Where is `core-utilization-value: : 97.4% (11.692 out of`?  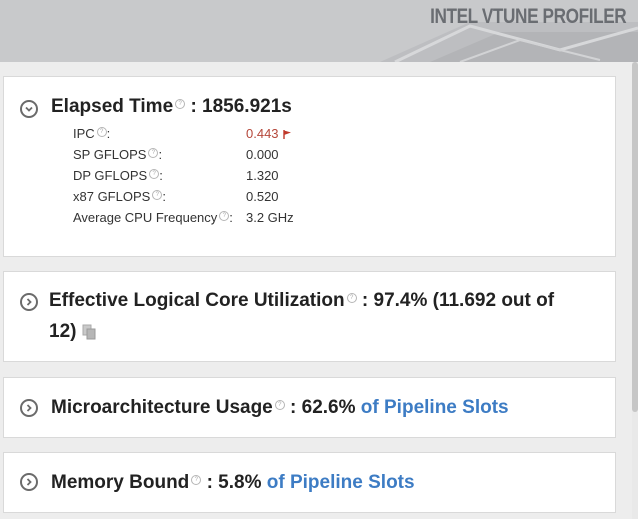 core-utilization-value: : 97.4% (11.692 out of is located at coordinates (458, 300).